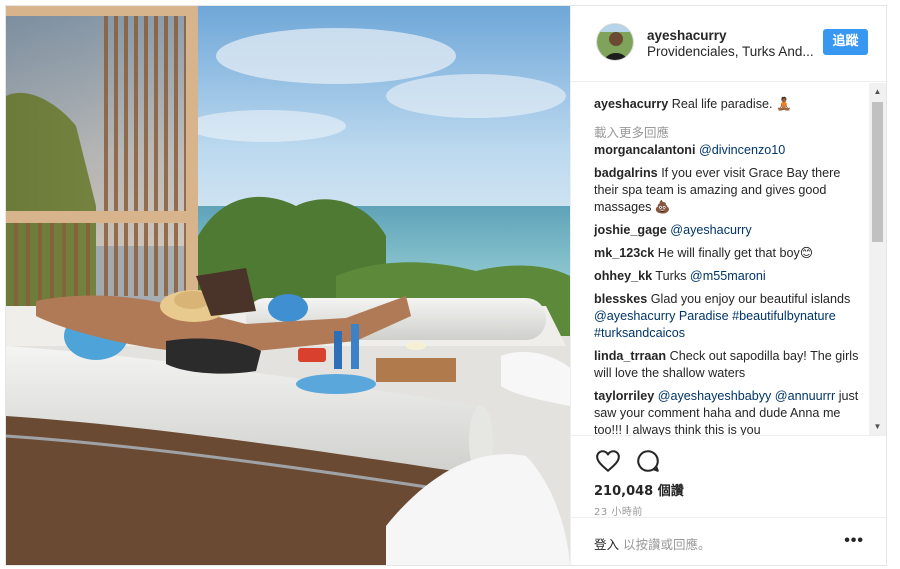  What do you see at coordinates (644, 150) in the screenshot?
I see `comment-username: morgancalantoni` at bounding box center [644, 150].